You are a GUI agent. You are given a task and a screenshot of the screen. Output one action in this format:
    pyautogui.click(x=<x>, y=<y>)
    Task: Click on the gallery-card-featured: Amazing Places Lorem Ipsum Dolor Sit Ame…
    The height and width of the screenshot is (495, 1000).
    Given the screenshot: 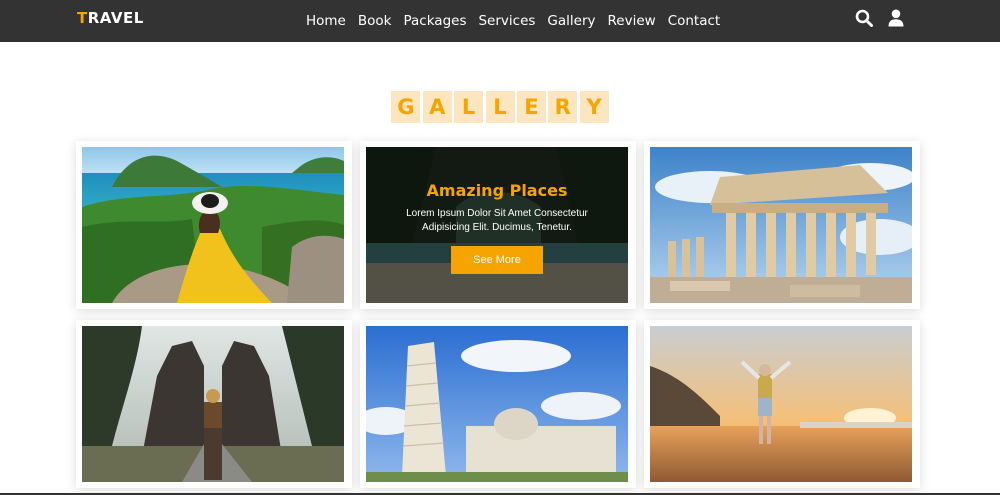 What is the action you would take?
    pyautogui.click(x=498, y=225)
    